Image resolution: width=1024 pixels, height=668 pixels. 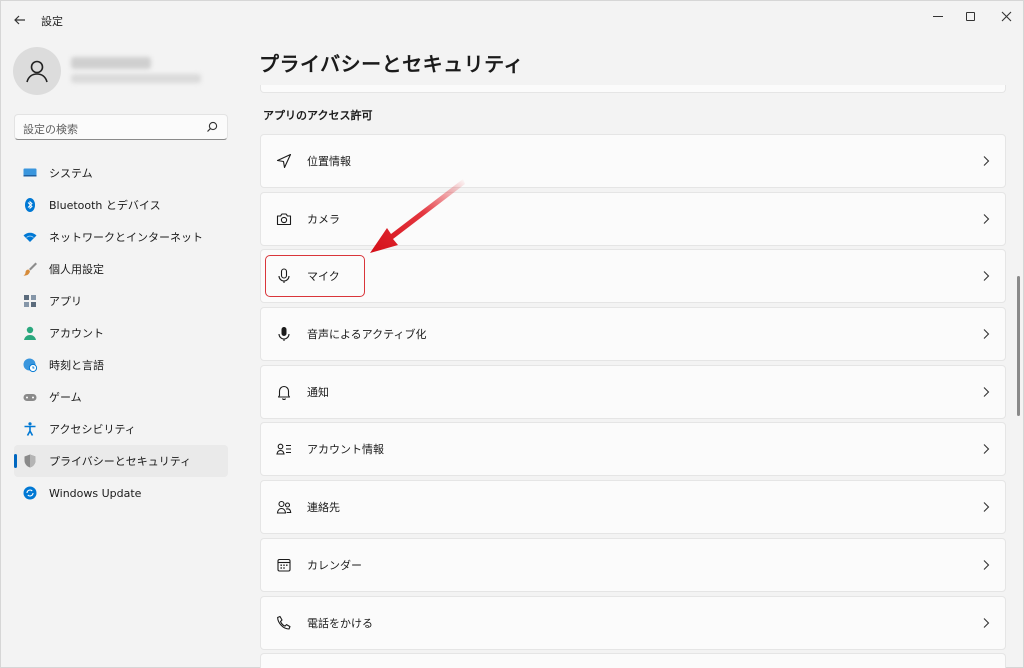 I want to click on sidebar-item-label: プライバシーとセキュリティ, so click(x=120, y=461).